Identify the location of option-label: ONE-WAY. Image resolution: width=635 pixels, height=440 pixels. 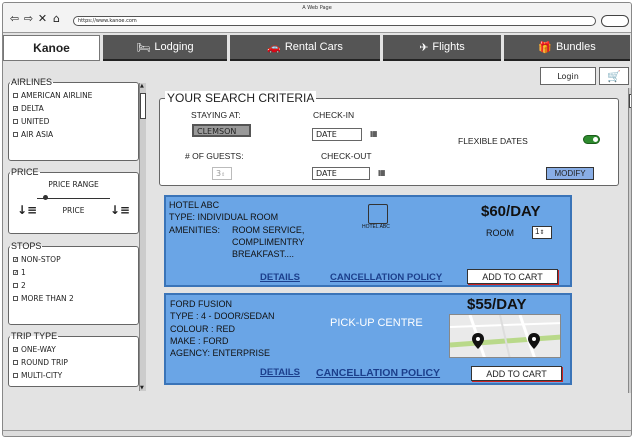
(38, 349).